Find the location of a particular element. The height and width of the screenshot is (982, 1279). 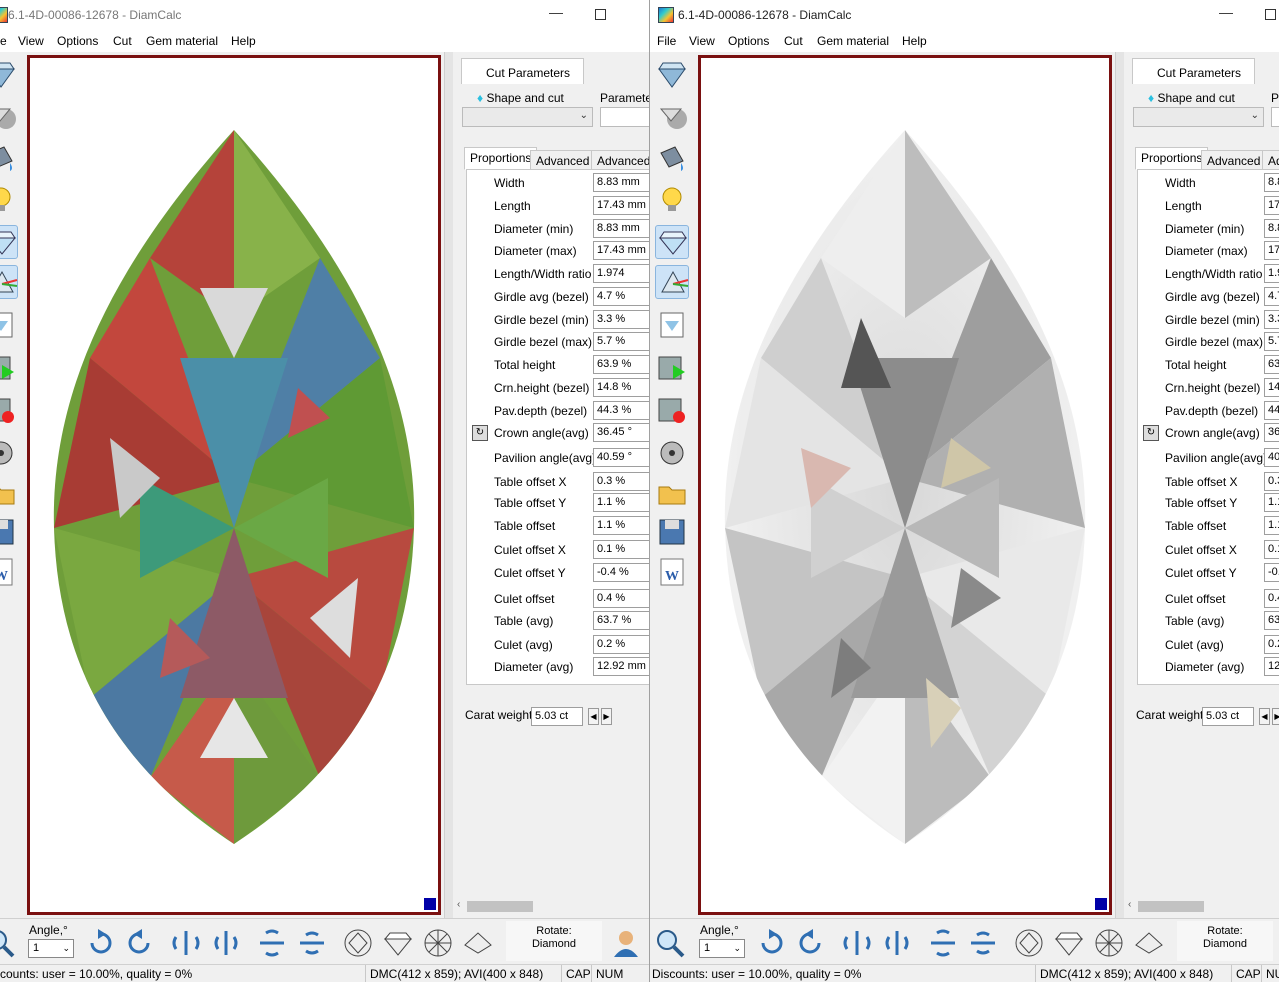

rotate-mode-box: Rotate: Diamond is located at coordinates (554, 941).